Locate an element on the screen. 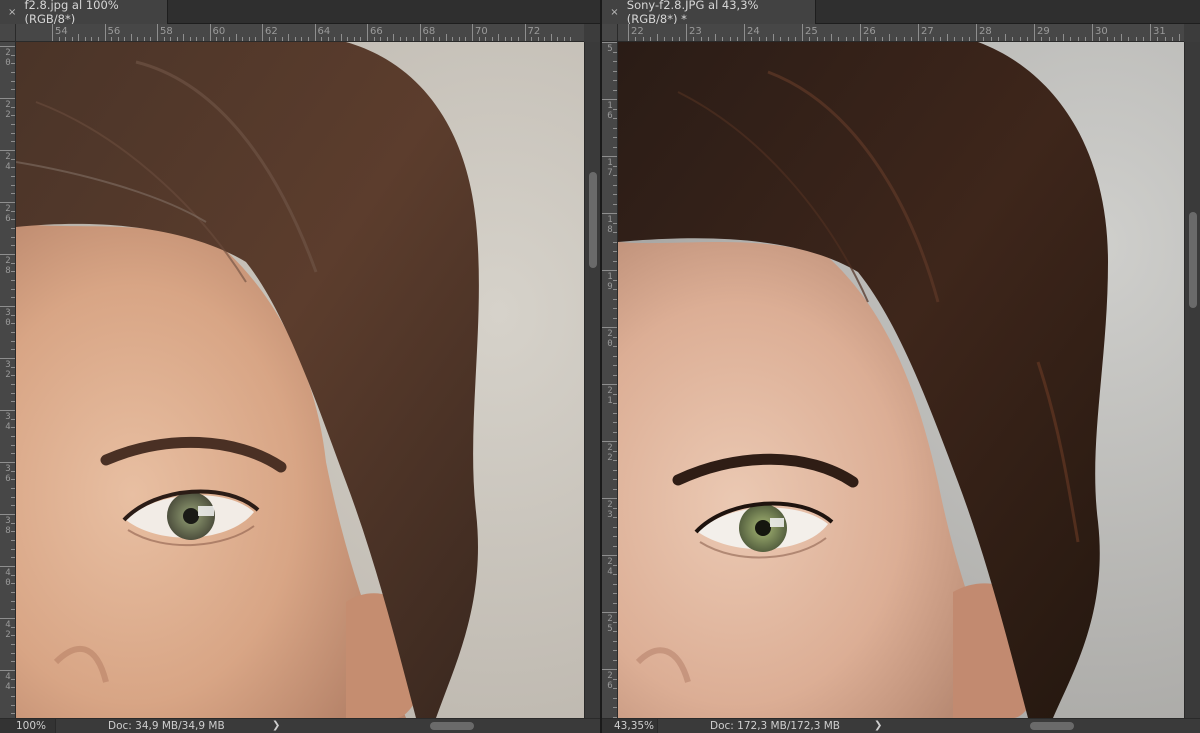 This screenshot has height=733, width=1200. document-tab-right: × Sony-f2.8.JPG al 43,3% (RGB/8*) * is located at coordinates (709, 13).